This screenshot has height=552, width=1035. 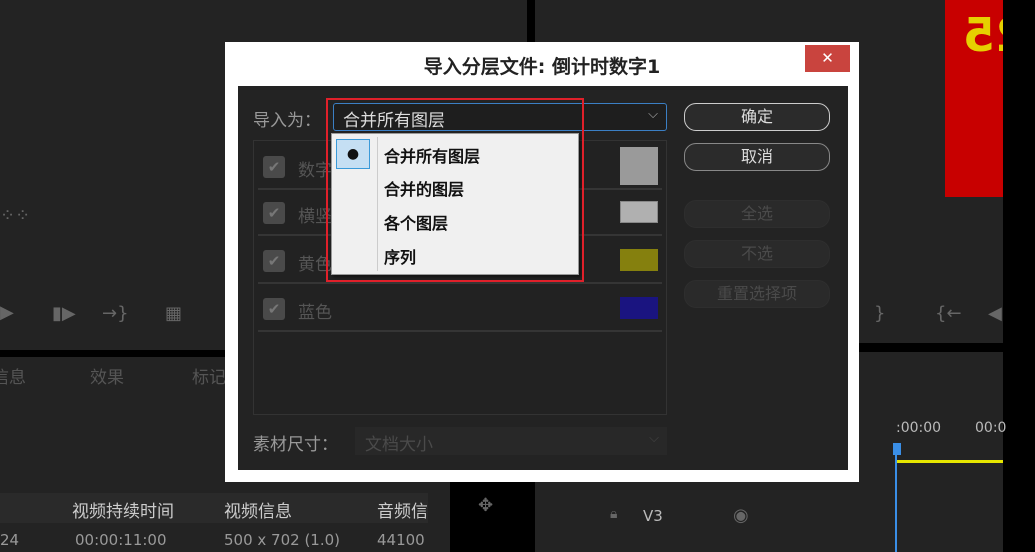 I want to click on close-button: ✕, so click(x=827, y=58).